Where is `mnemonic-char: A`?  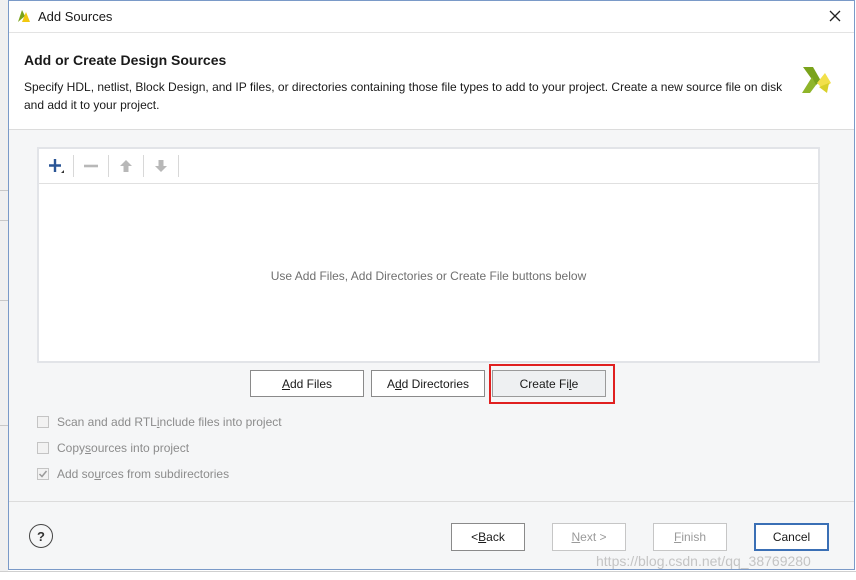
mnemonic-char: A is located at coordinates (285, 383).